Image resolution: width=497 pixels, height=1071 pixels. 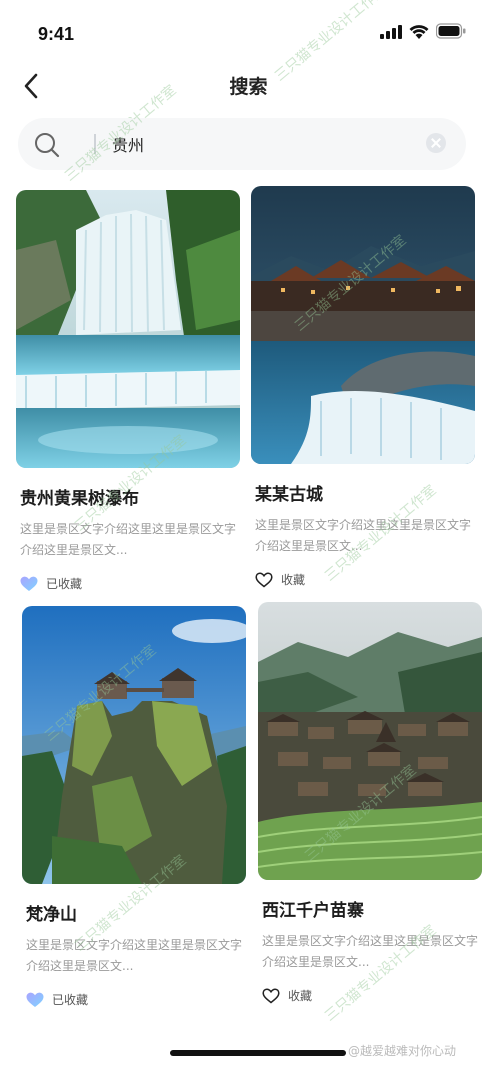 I want to click on status-bar: 9:41, so click(x=248, y=30).